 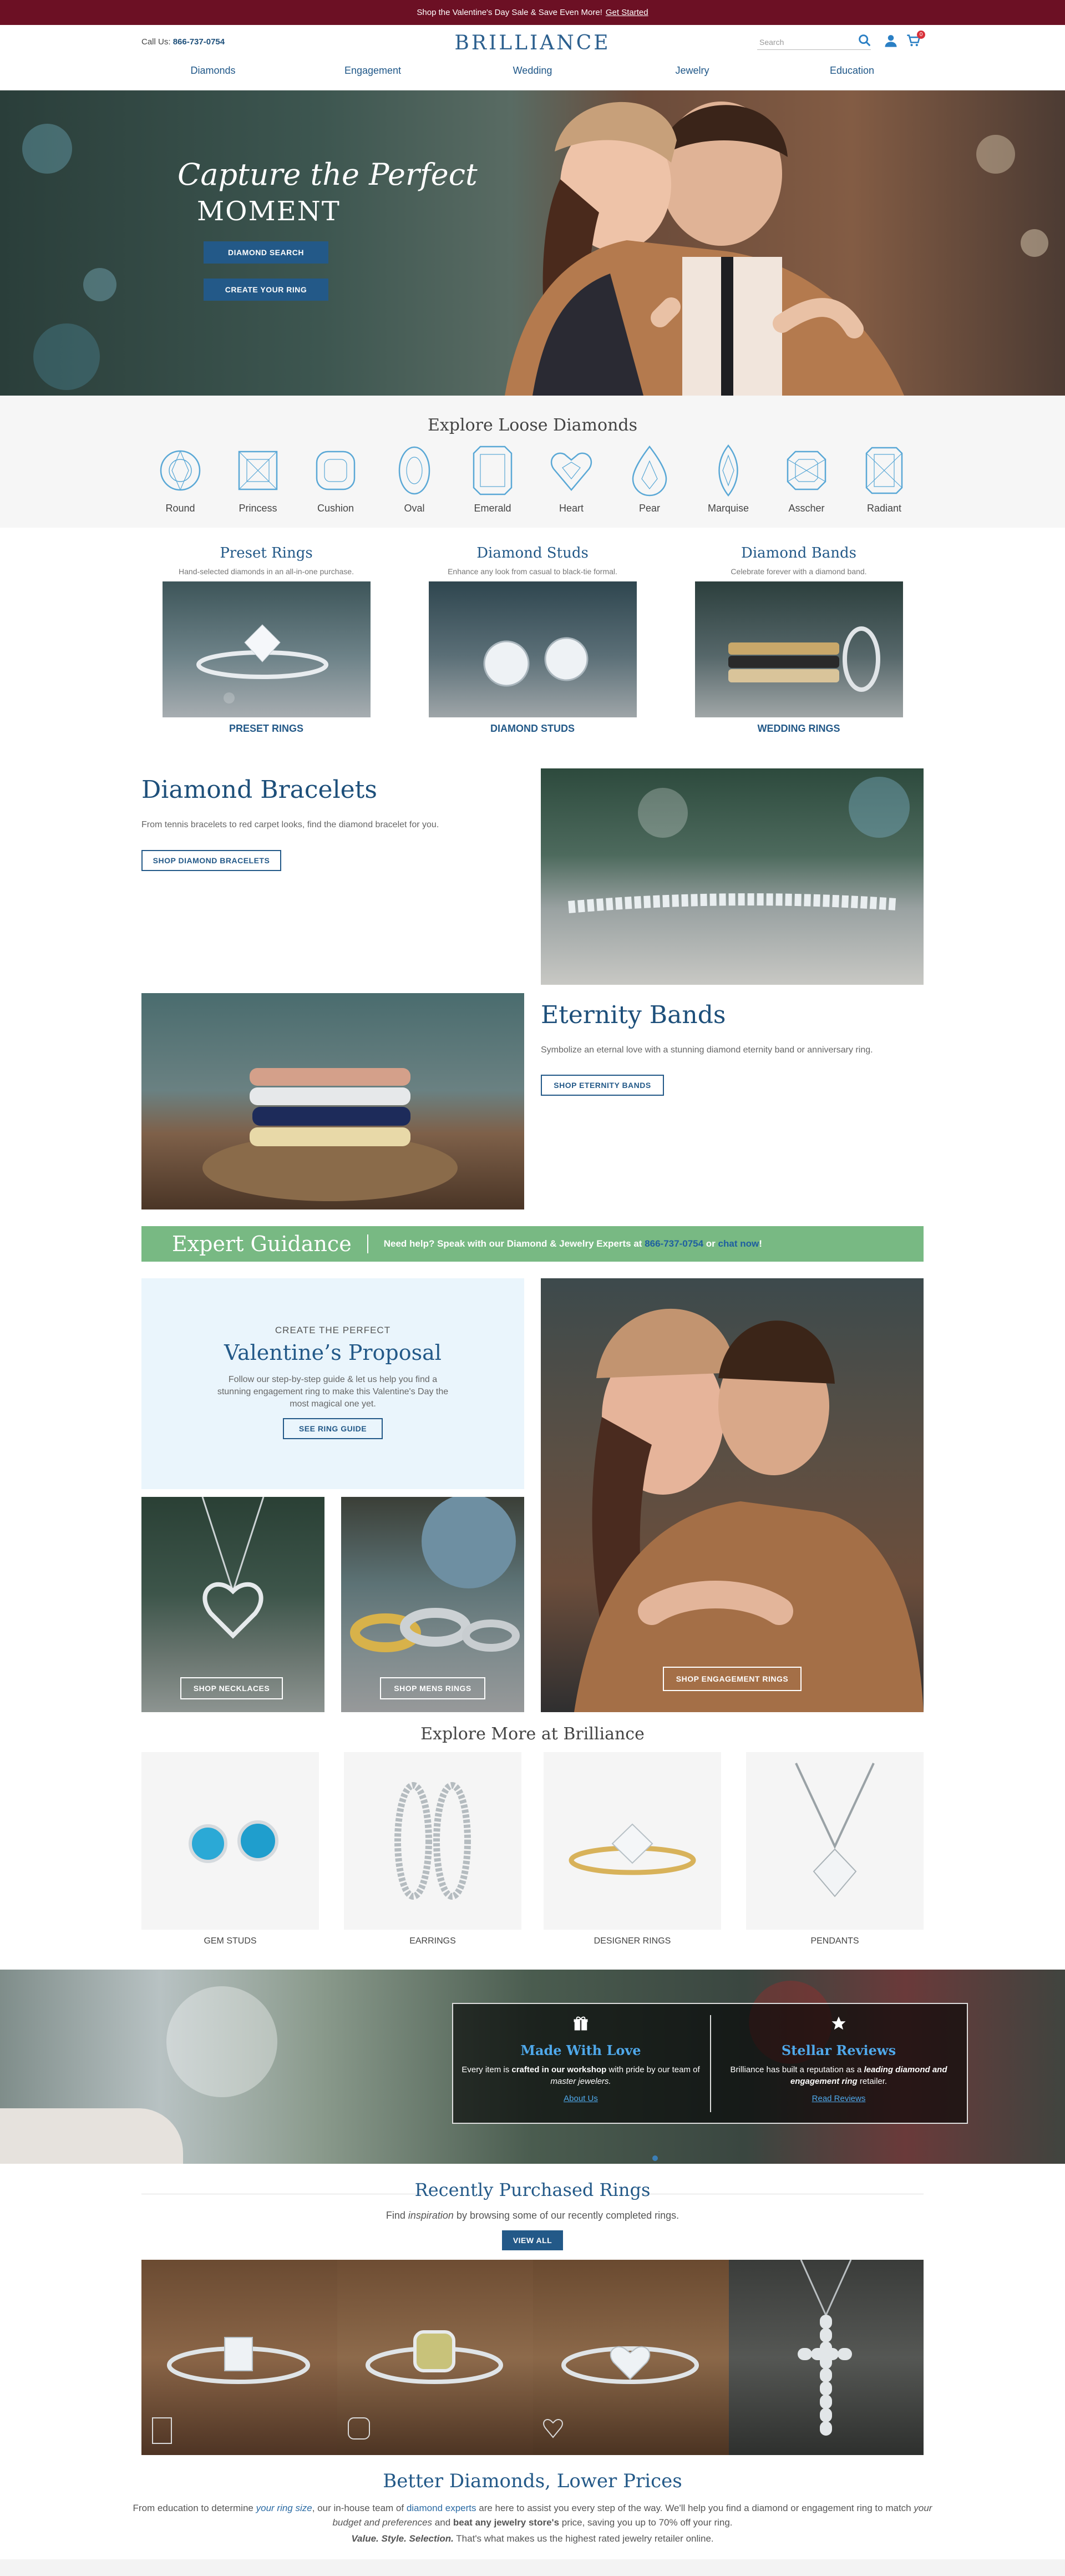 I want to click on earrings-label: EARRINGS, so click(x=432, y=1941).